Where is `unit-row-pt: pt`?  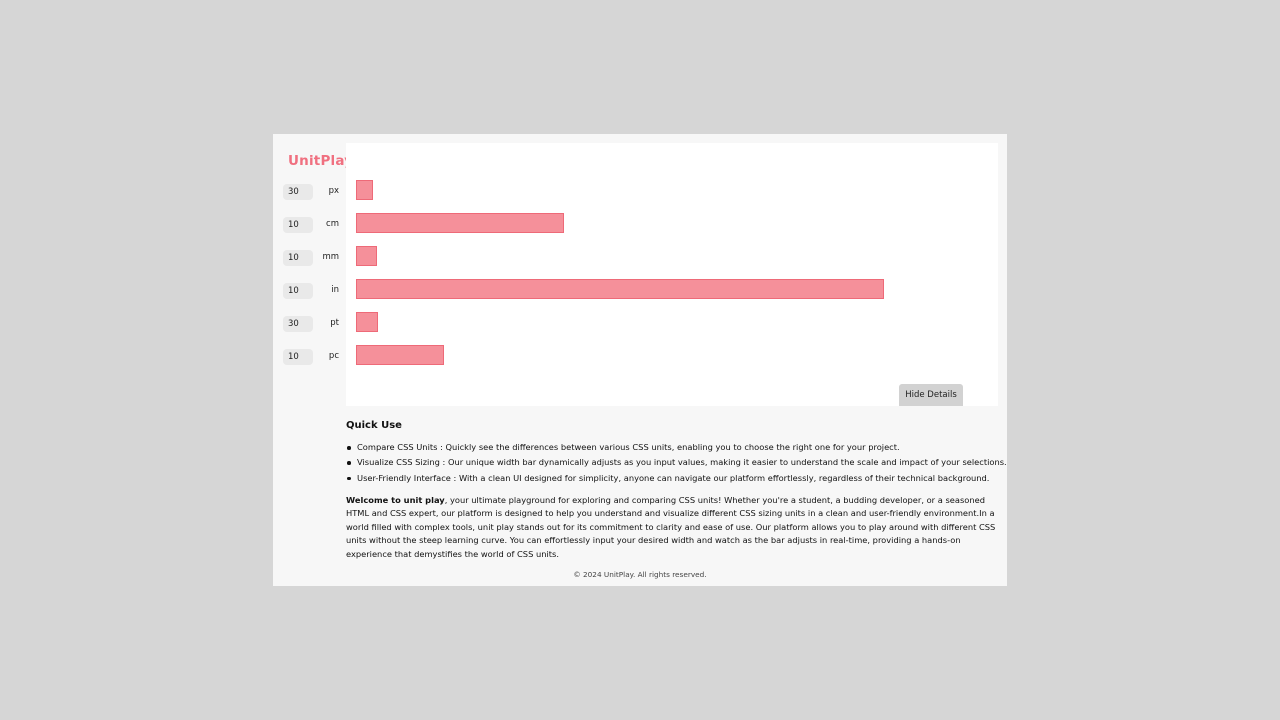
unit-row-pt: pt is located at coordinates (311, 324).